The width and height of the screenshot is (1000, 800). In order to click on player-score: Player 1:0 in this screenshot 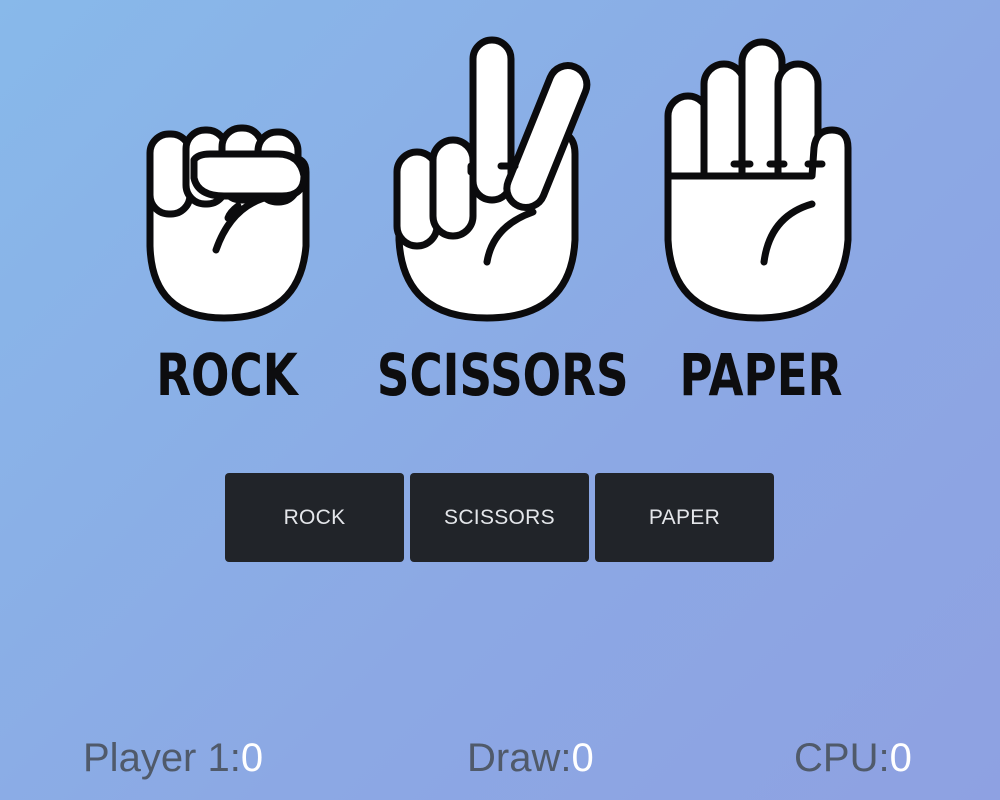, I will do `click(173, 758)`.